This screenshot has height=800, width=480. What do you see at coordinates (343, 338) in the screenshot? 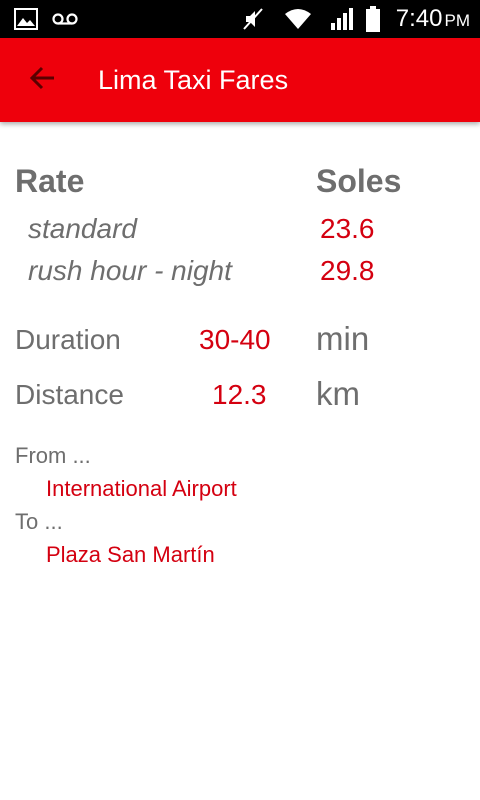
I see `duration-unit: min` at bounding box center [343, 338].